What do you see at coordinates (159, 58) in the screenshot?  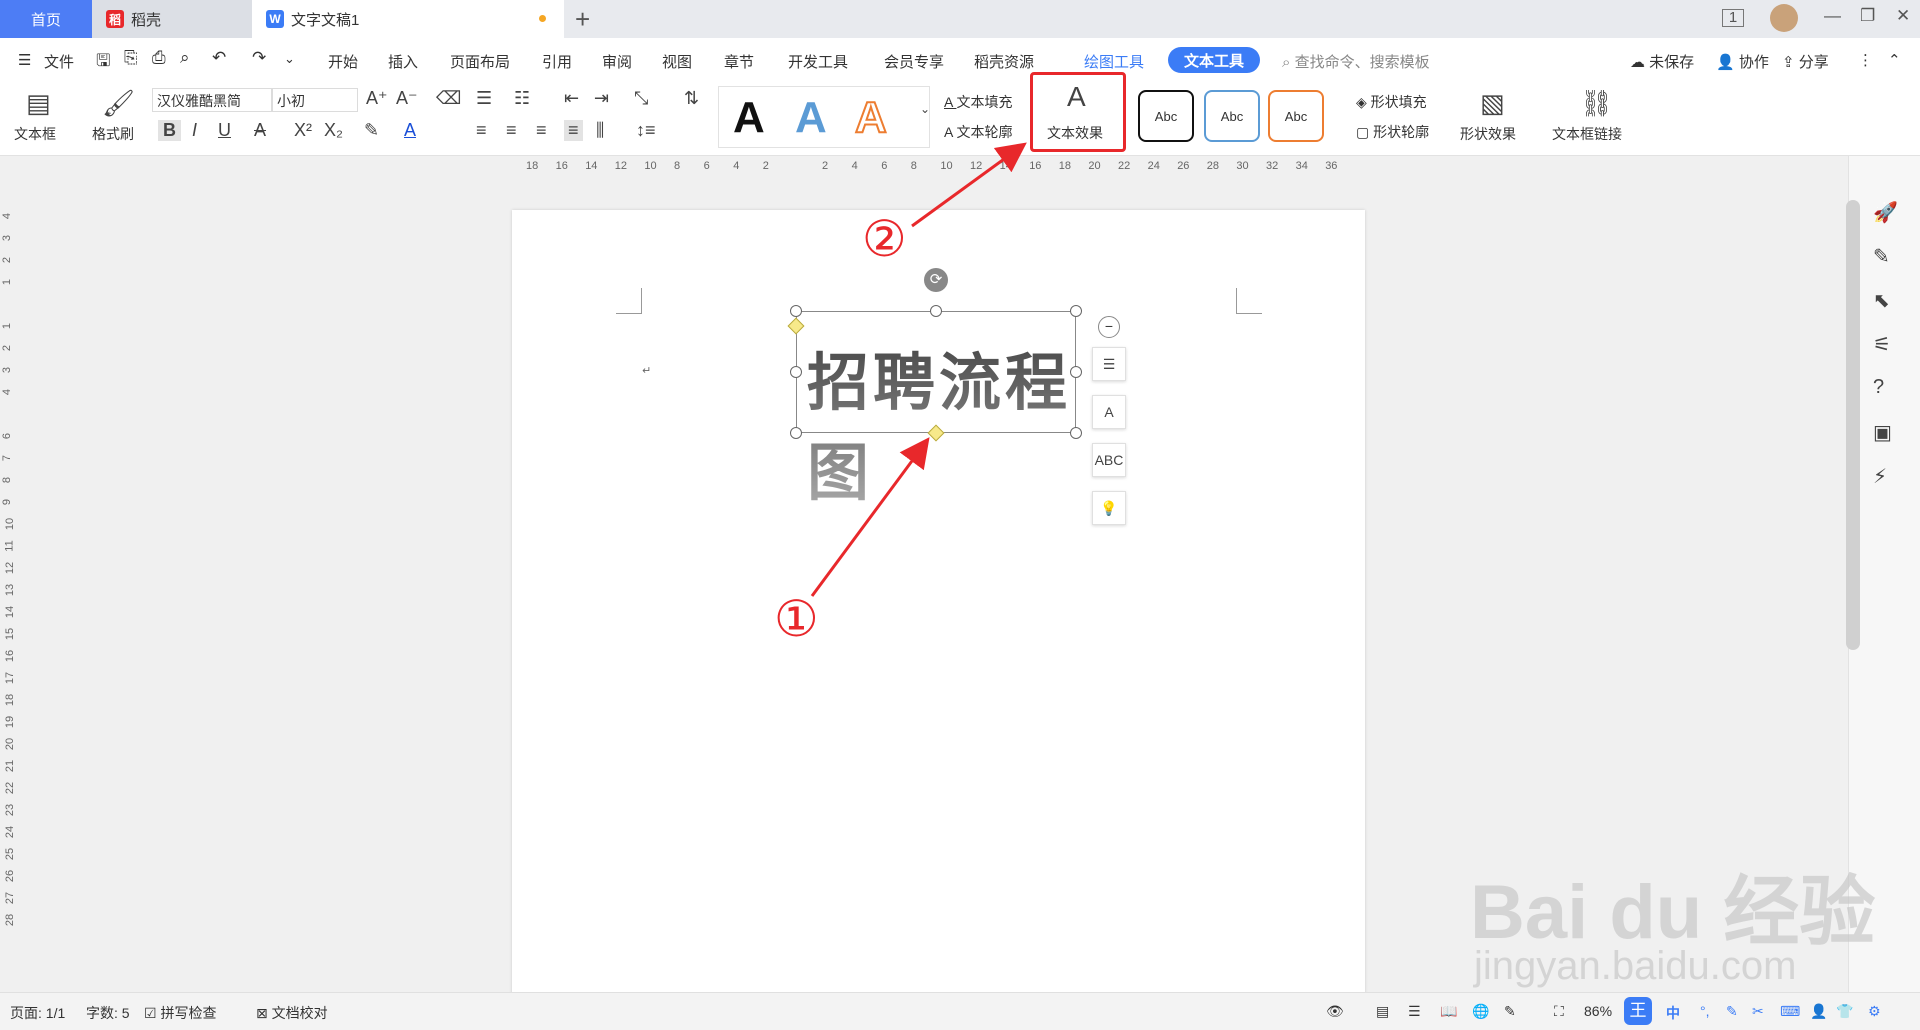 I see `print-icon: ⎙` at bounding box center [159, 58].